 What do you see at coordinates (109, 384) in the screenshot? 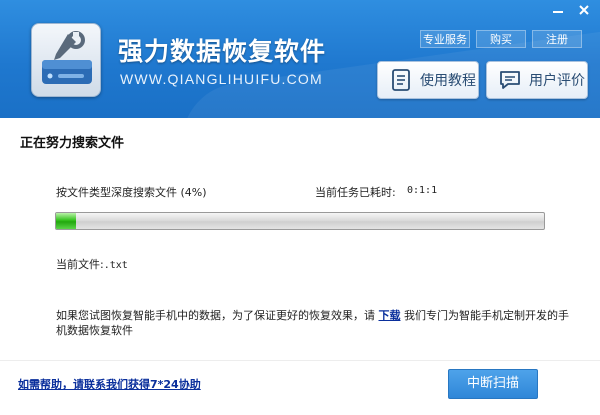
I see `help-contact-link: 如需帮助，请联系我们获得7*24协助` at bounding box center [109, 384].